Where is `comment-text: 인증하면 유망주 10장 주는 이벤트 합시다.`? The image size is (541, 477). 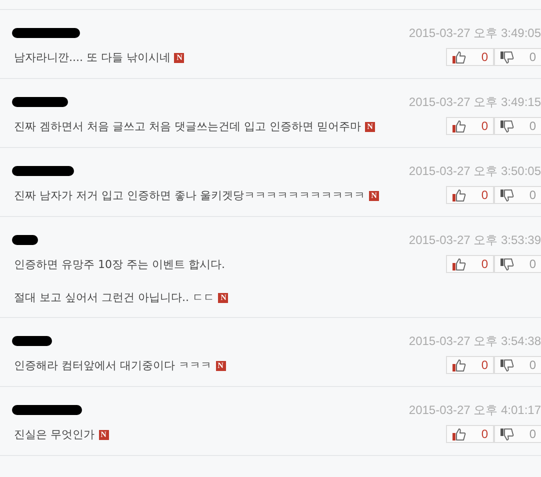 comment-text: 인증하면 유망주 10장 주는 이벤트 합시다. is located at coordinates (119, 264).